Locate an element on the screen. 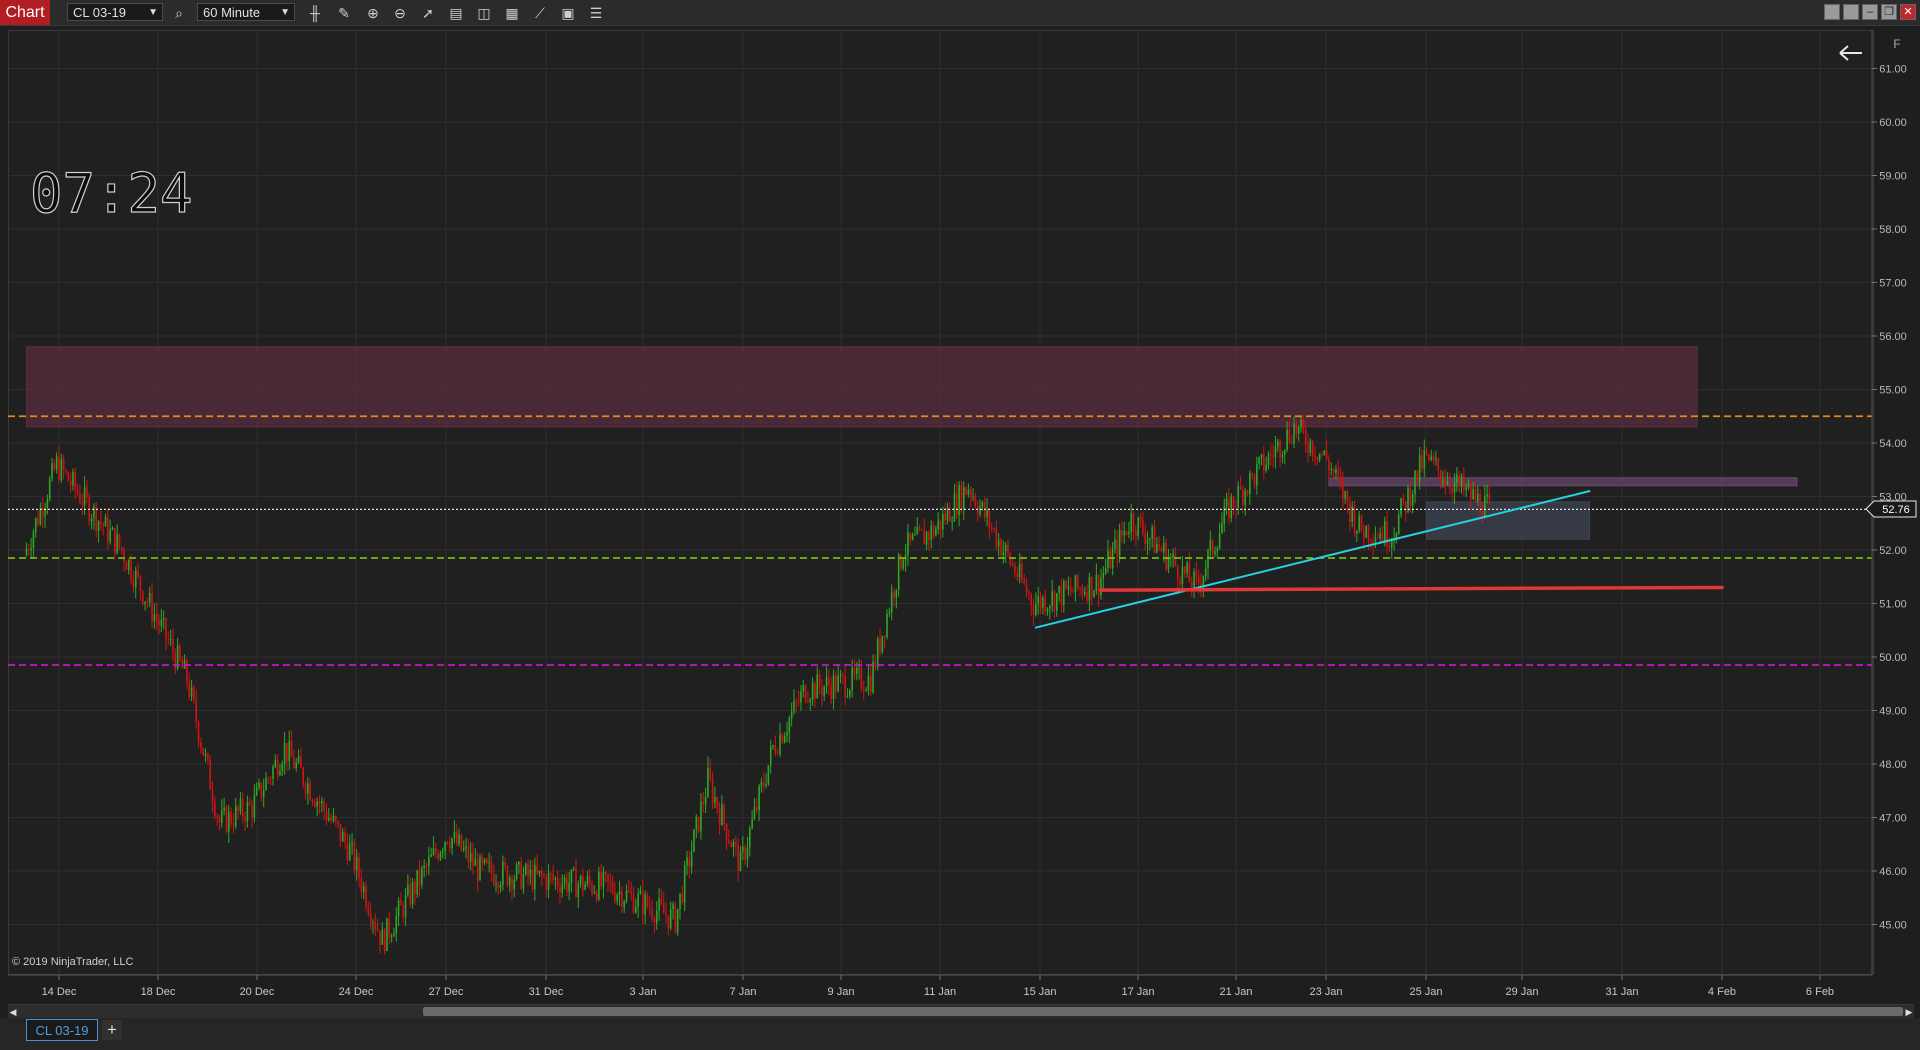 The height and width of the screenshot is (1050, 1920). back-arrow-icon is located at coordinates (1850, 53).